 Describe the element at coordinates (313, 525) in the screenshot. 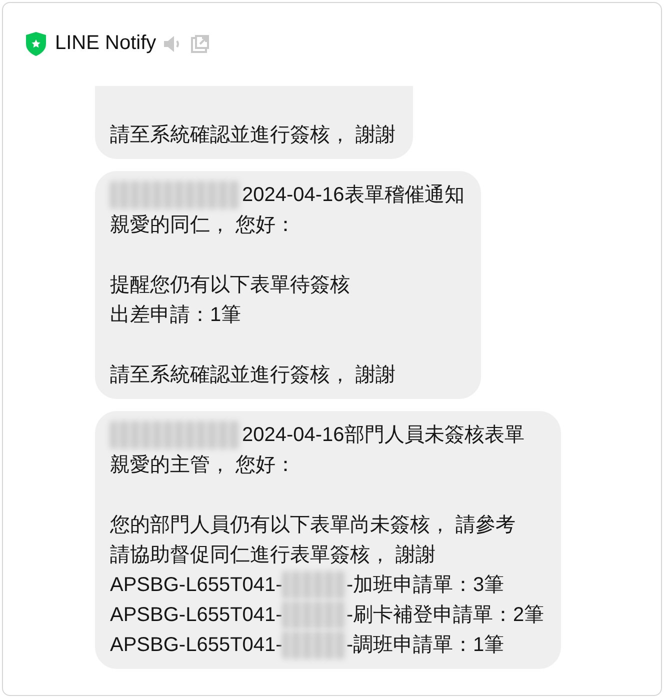

I see `message-text: 您的部門人員仍有以下表單尚未簽核， 請參考` at that location.